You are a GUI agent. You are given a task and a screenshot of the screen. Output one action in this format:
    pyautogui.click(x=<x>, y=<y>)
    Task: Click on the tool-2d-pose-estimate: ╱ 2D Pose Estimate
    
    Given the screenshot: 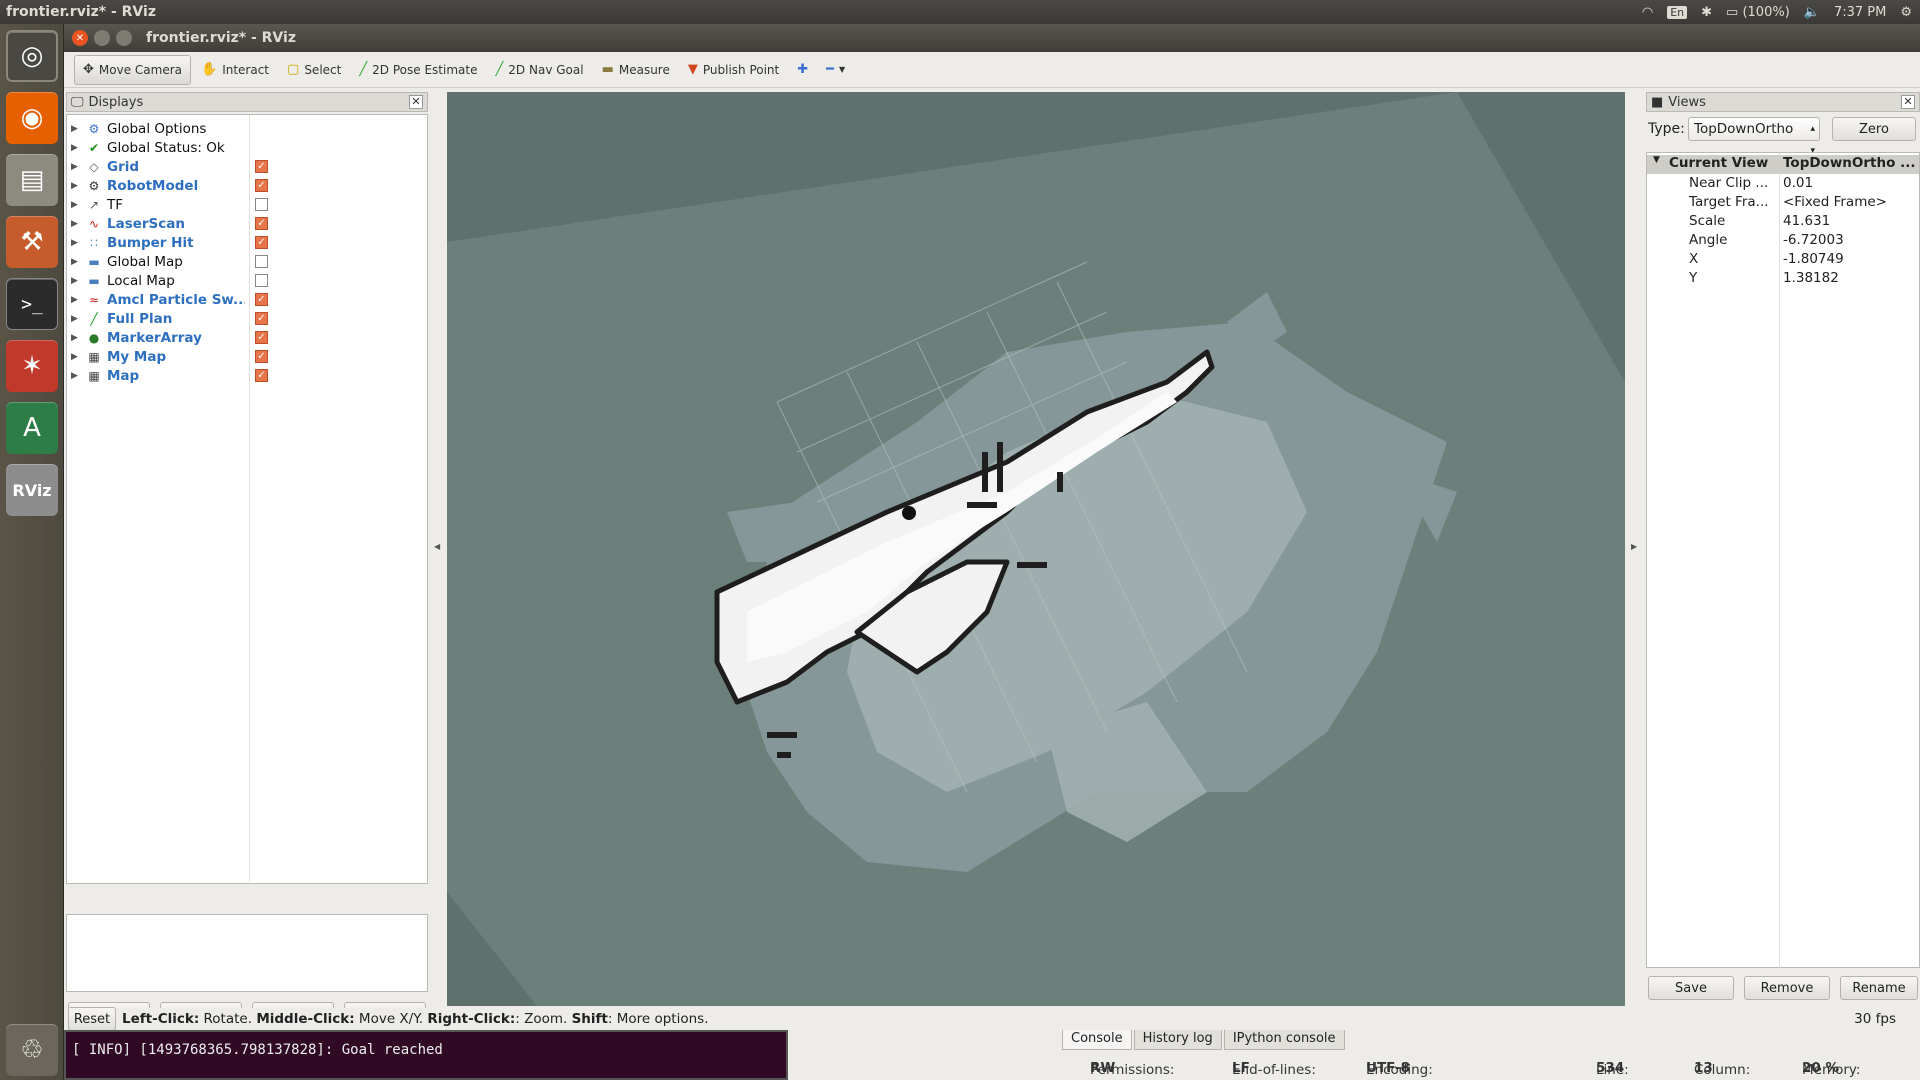 What is the action you would take?
    pyautogui.click(x=418, y=70)
    